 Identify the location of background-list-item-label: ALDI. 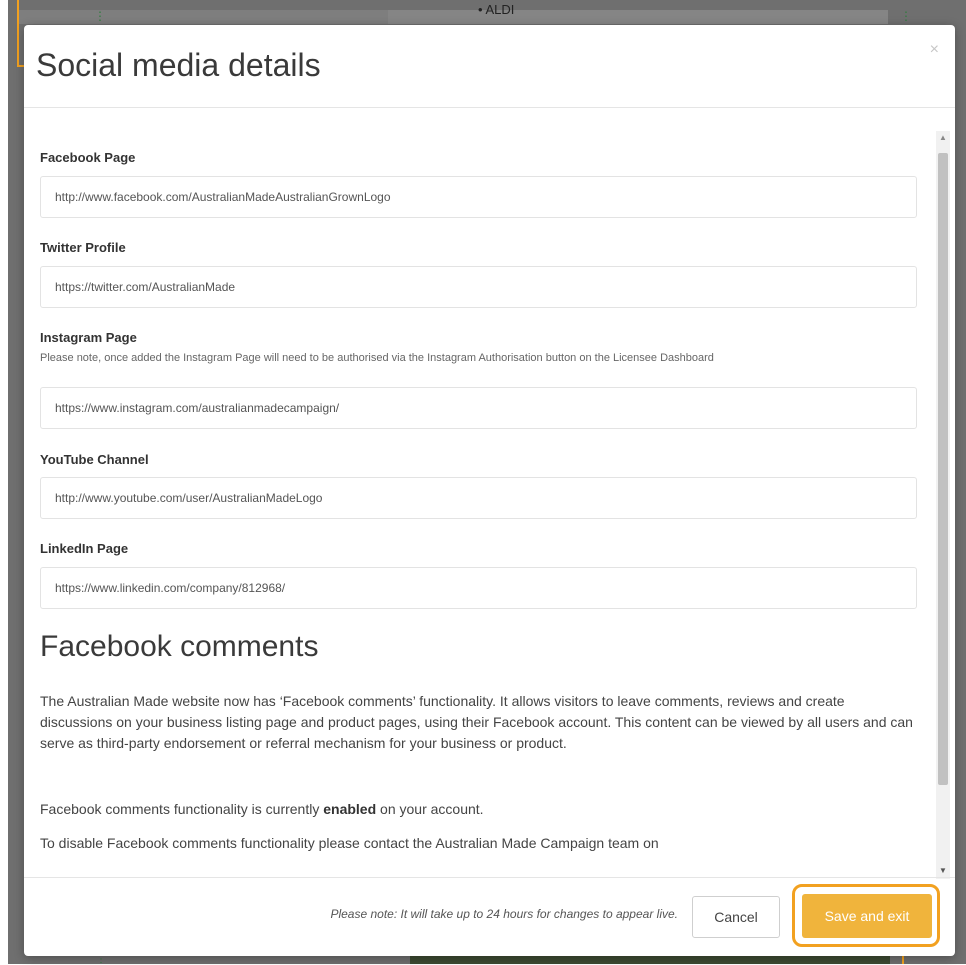
(500, 9).